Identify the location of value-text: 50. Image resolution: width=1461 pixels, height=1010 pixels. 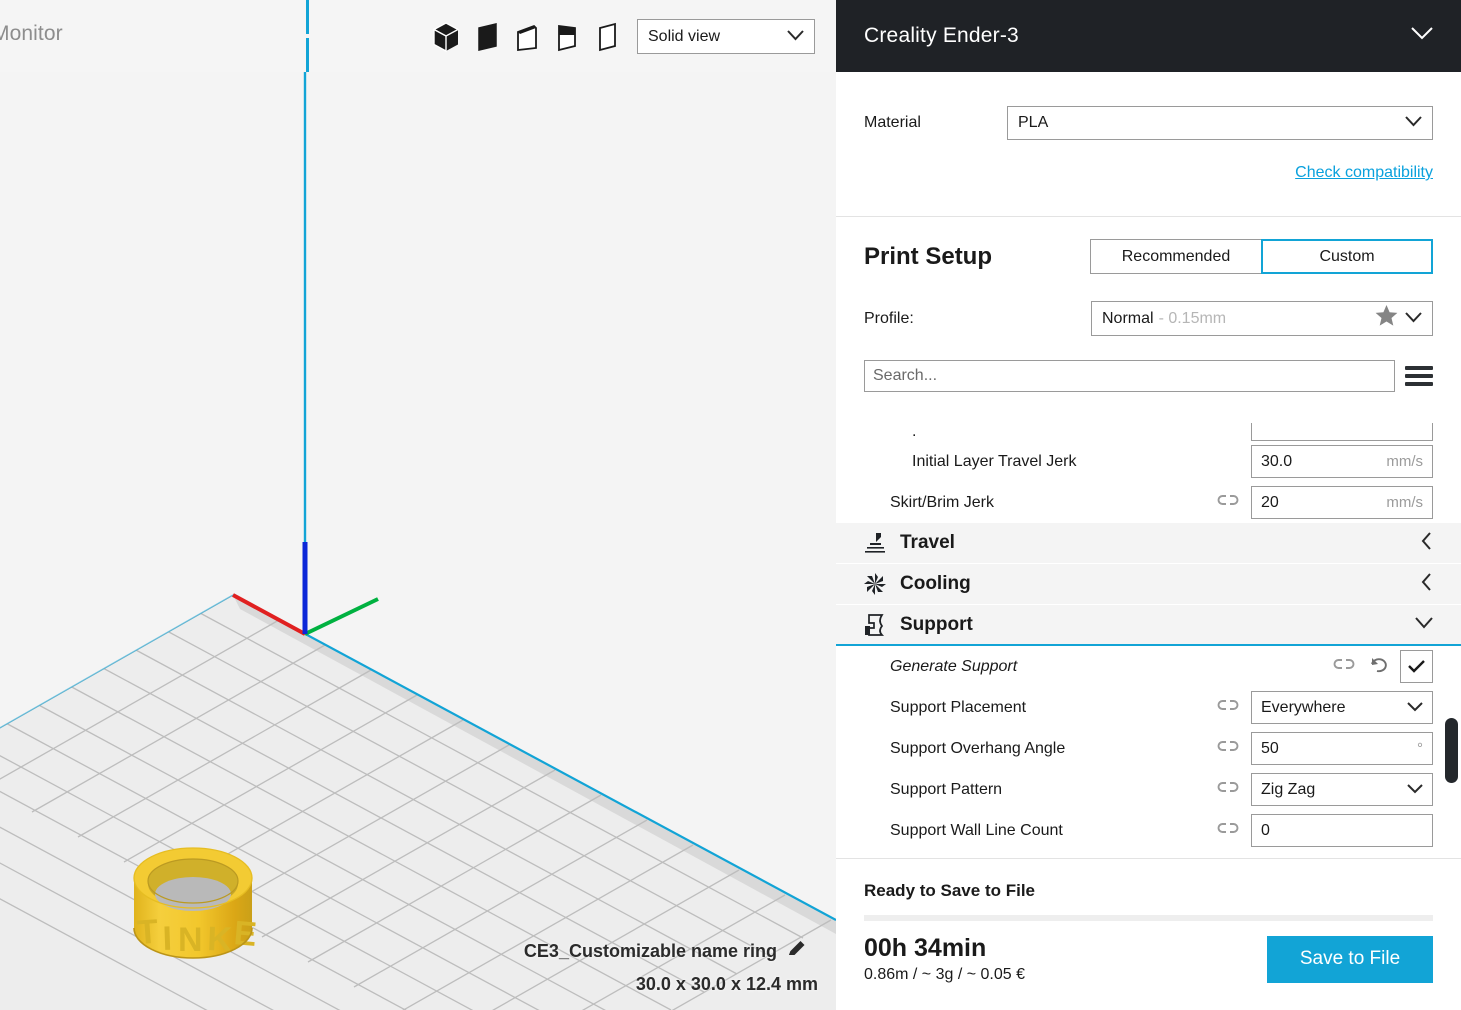
(1270, 748).